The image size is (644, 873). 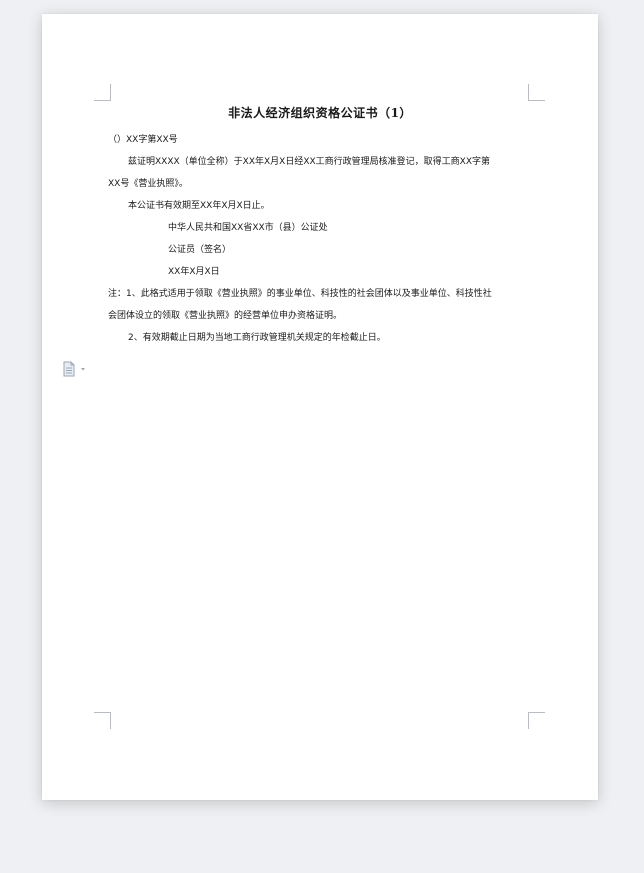 What do you see at coordinates (143, 140) in the screenshot?
I see `reference-number: （）XX字第XX号` at bounding box center [143, 140].